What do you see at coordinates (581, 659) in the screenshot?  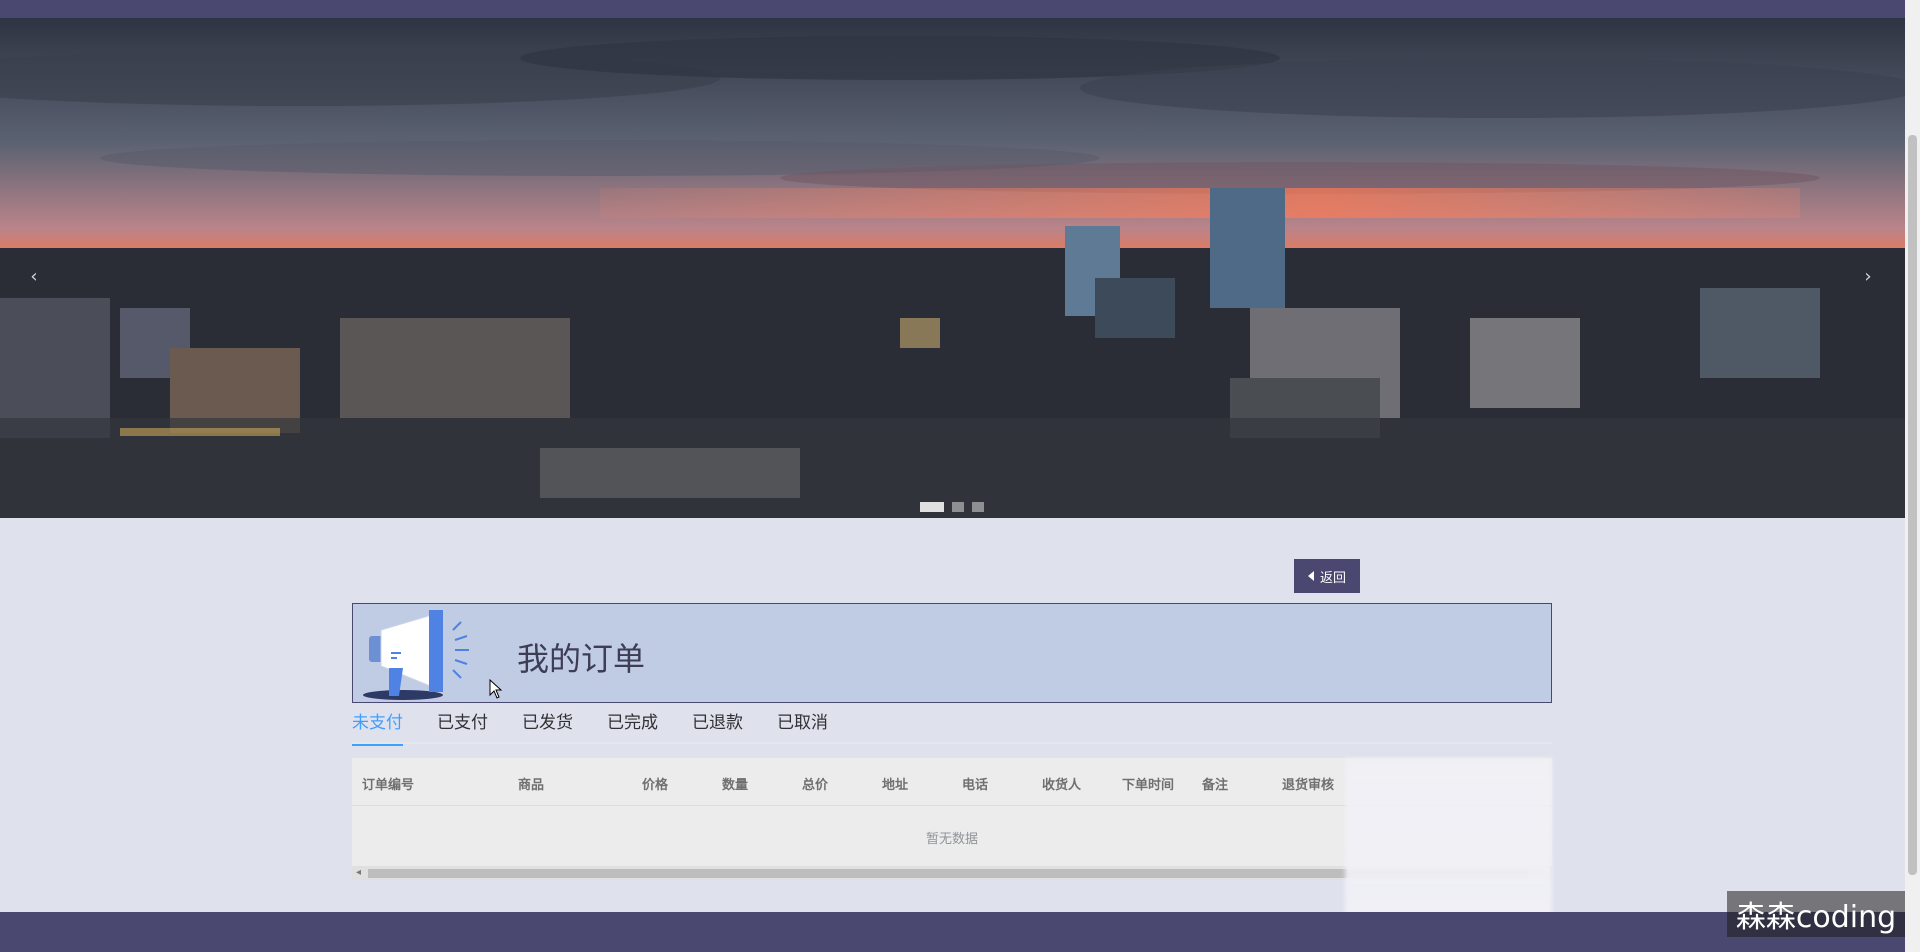 I see `page-title: 我的订单` at bounding box center [581, 659].